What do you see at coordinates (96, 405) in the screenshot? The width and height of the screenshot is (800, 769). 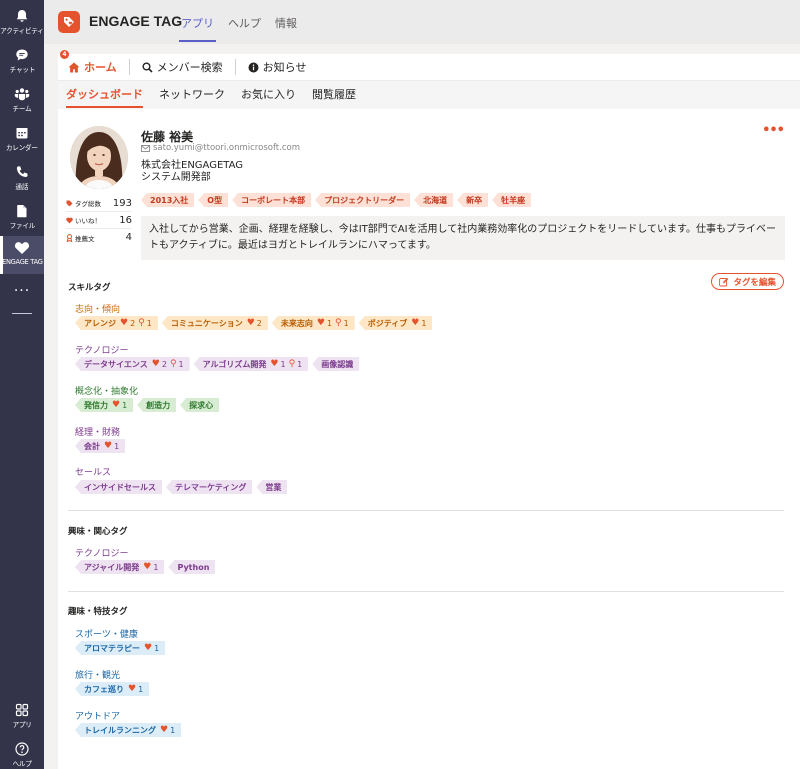 I see `tag-label: 発信力` at bounding box center [96, 405].